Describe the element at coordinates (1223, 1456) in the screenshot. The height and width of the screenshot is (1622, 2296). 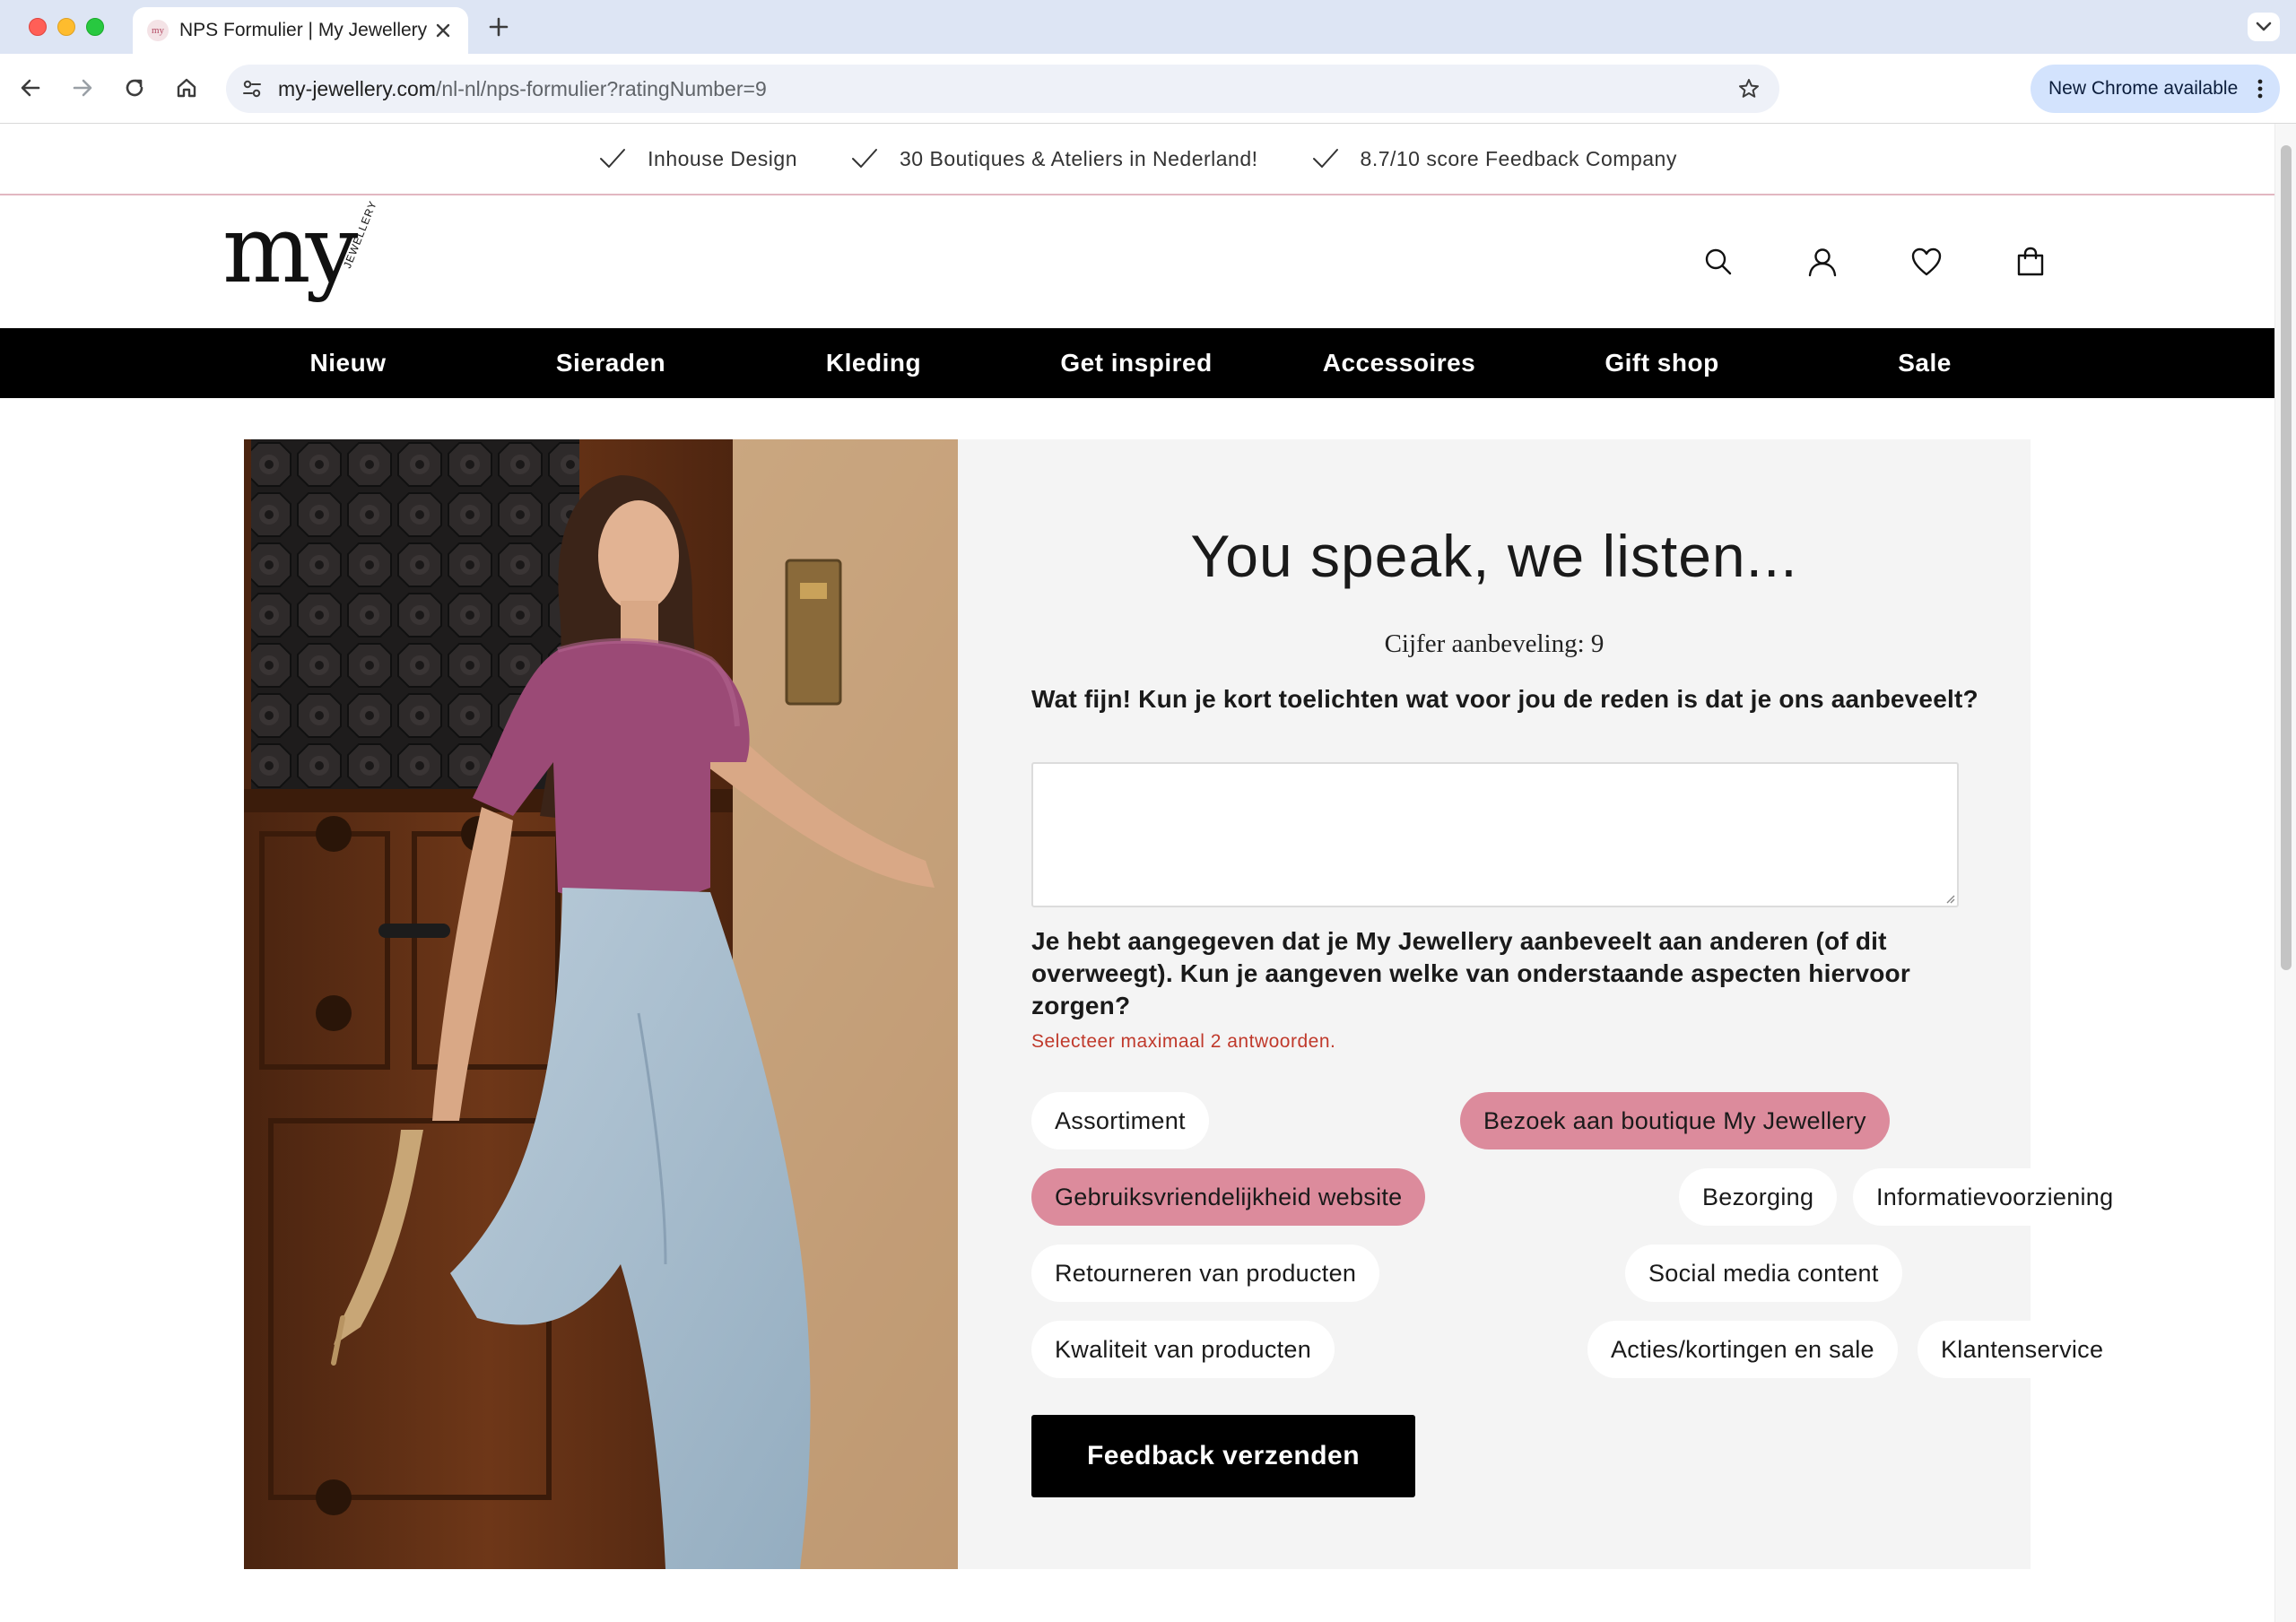
I see `submit-feedback-button: Feedback verzenden` at that location.